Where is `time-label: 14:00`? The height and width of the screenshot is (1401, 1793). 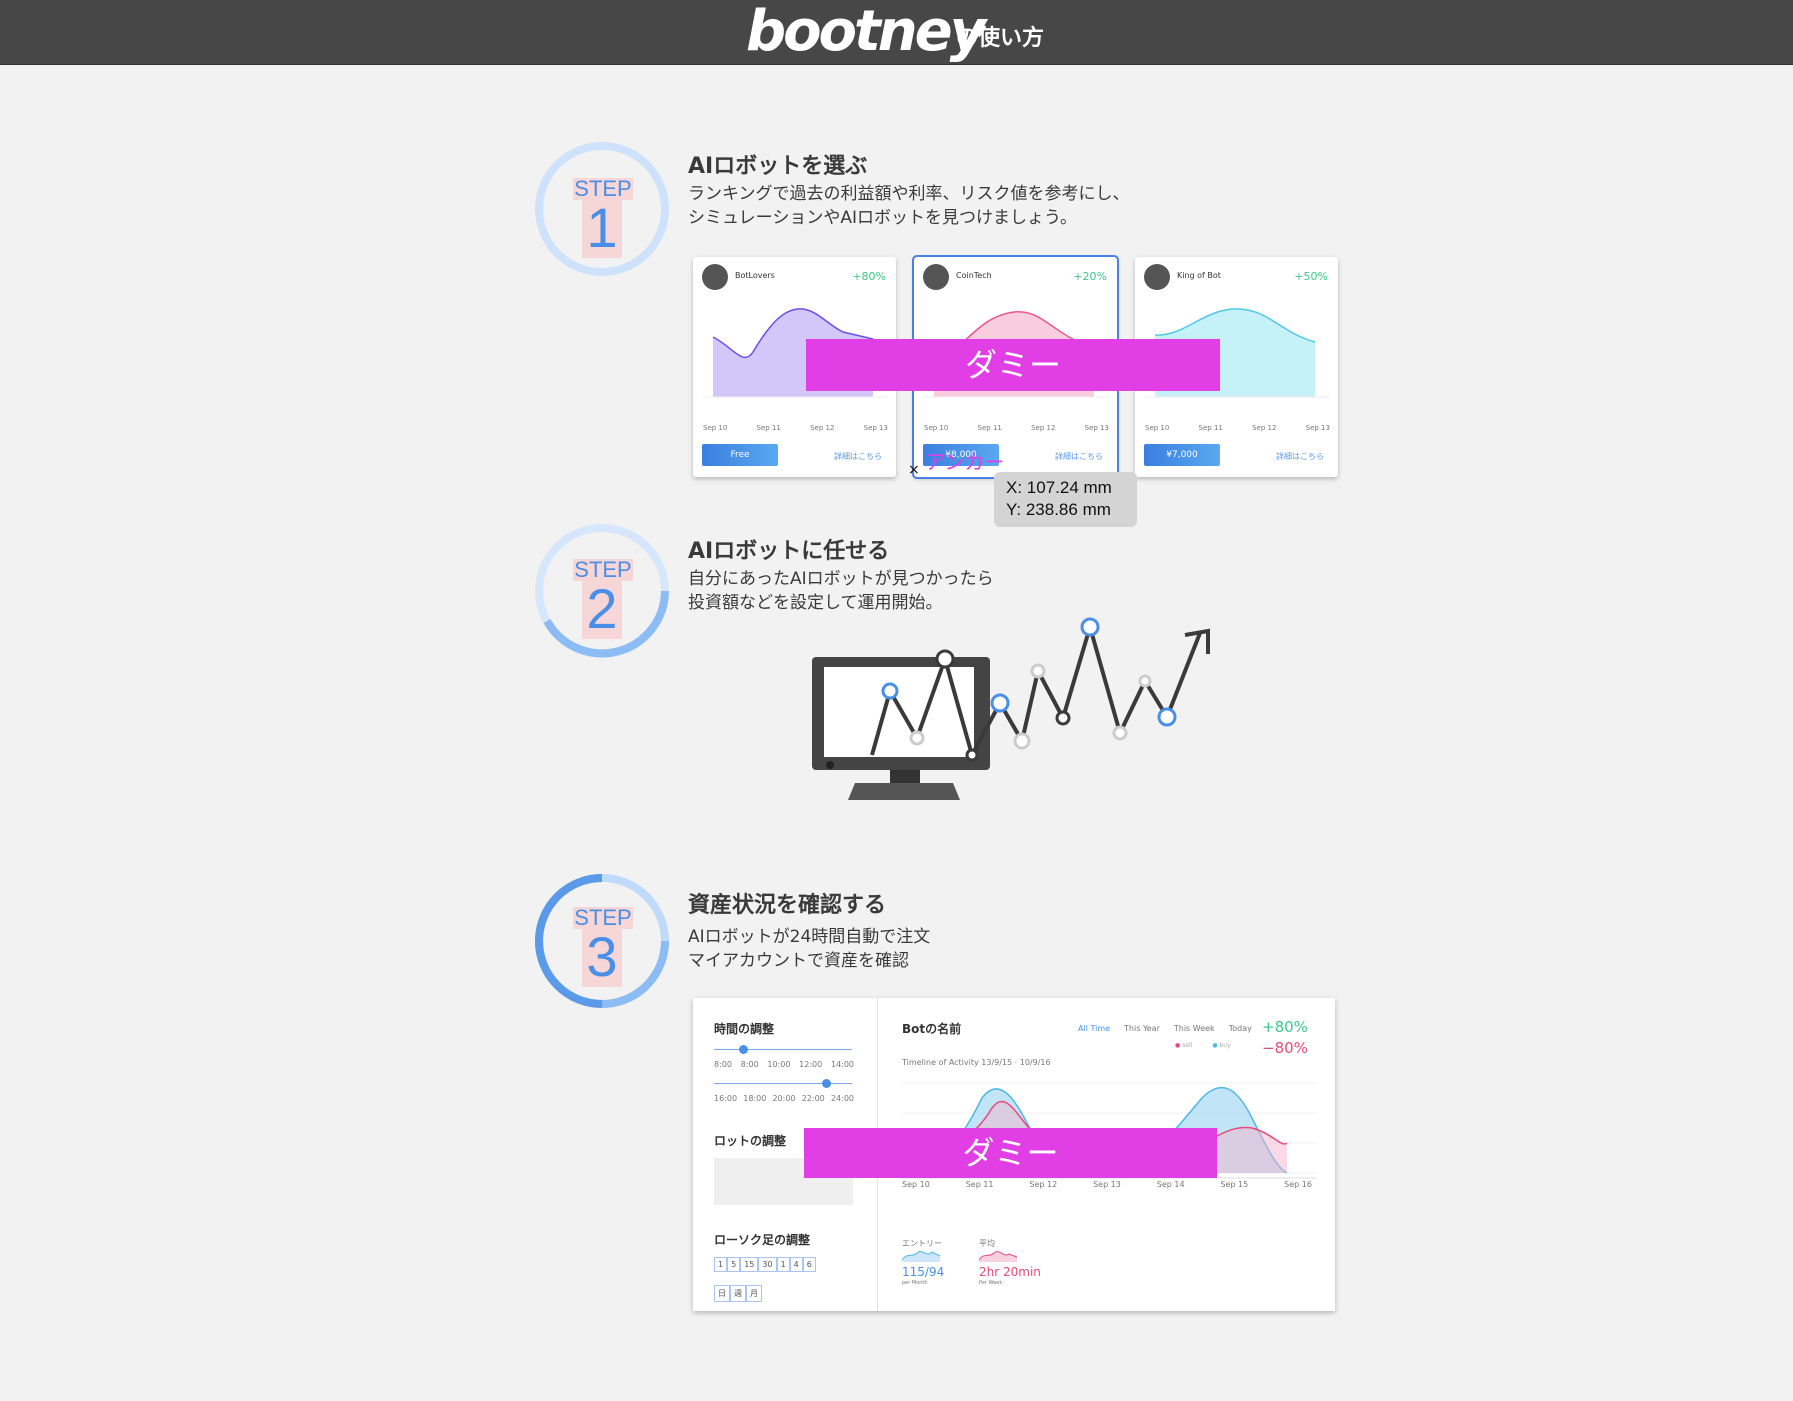 time-label: 14:00 is located at coordinates (842, 1064).